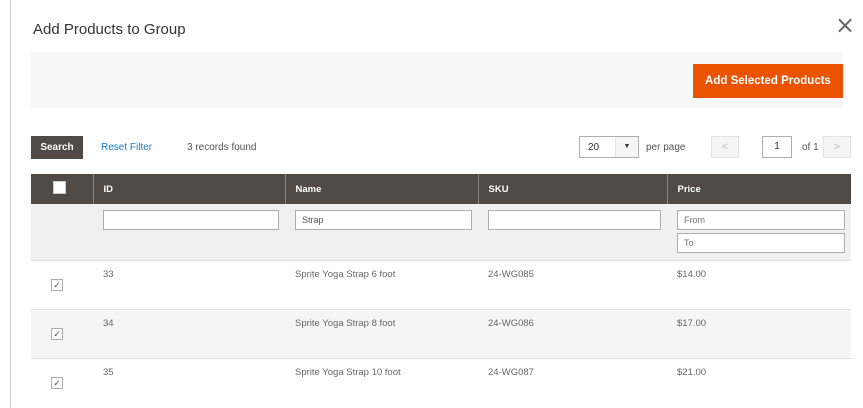  Describe the element at coordinates (761, 220) in the screenshot. I see `price-from-input` at that location.